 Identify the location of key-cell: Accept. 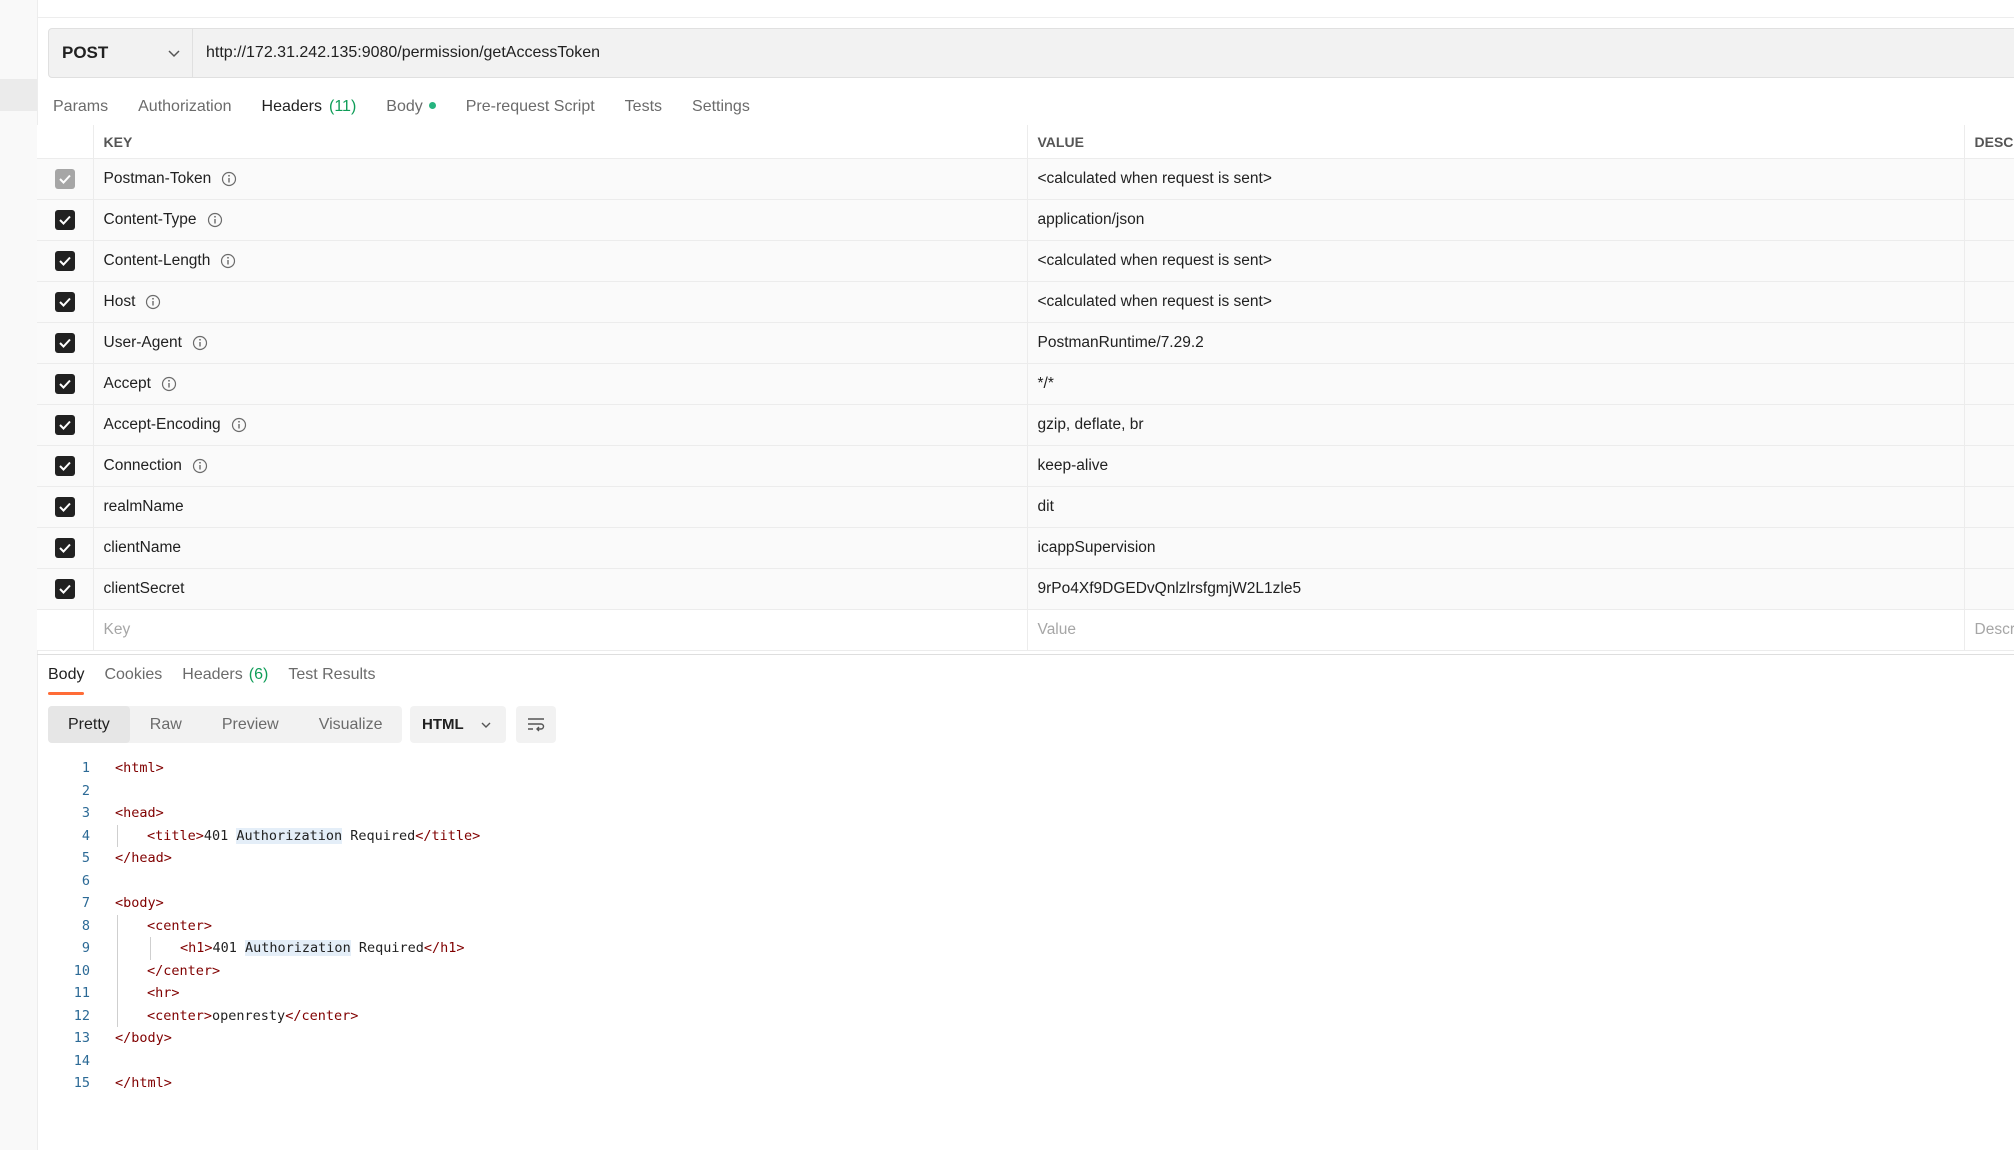
(560, 384).